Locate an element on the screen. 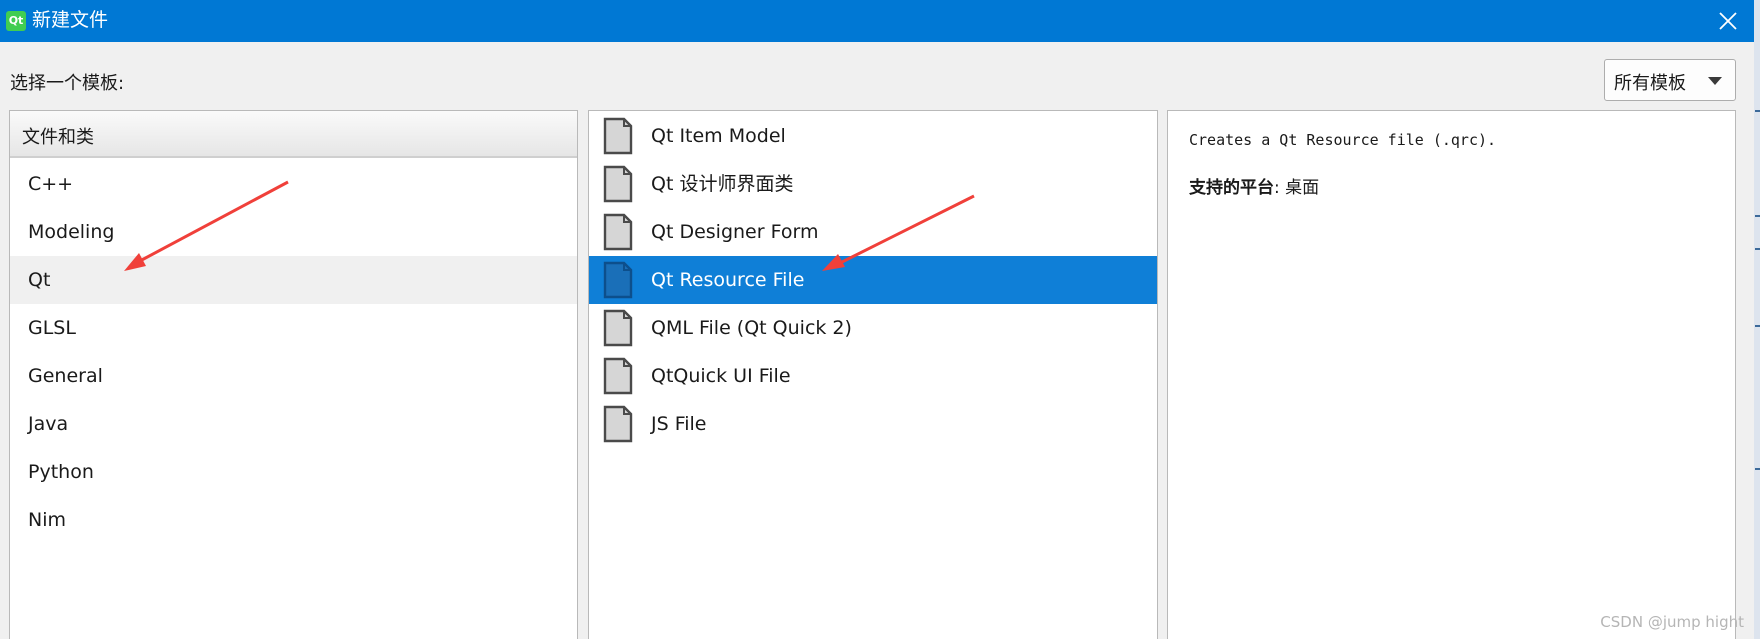  template-label: Qt Item Model is located at coordinates (718, 136).